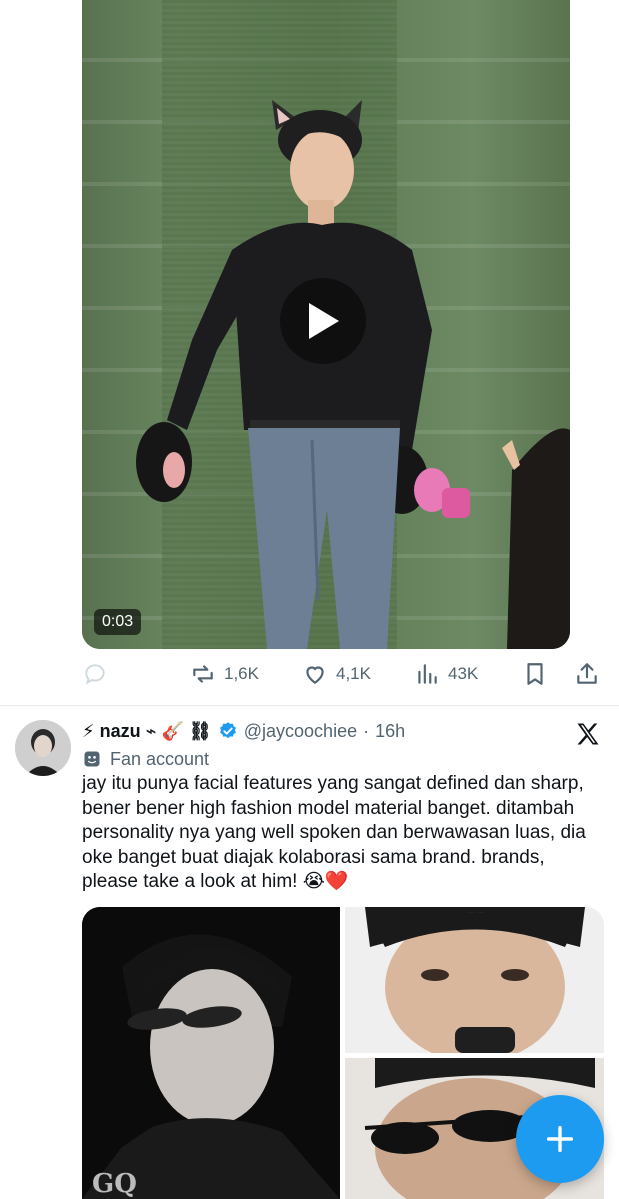 This screenshot has height=1199, width=619. What do you see at coordinates (227, 730) in the screenshot?
I see `verified-badge-icon` at bounding box center [227, 730].